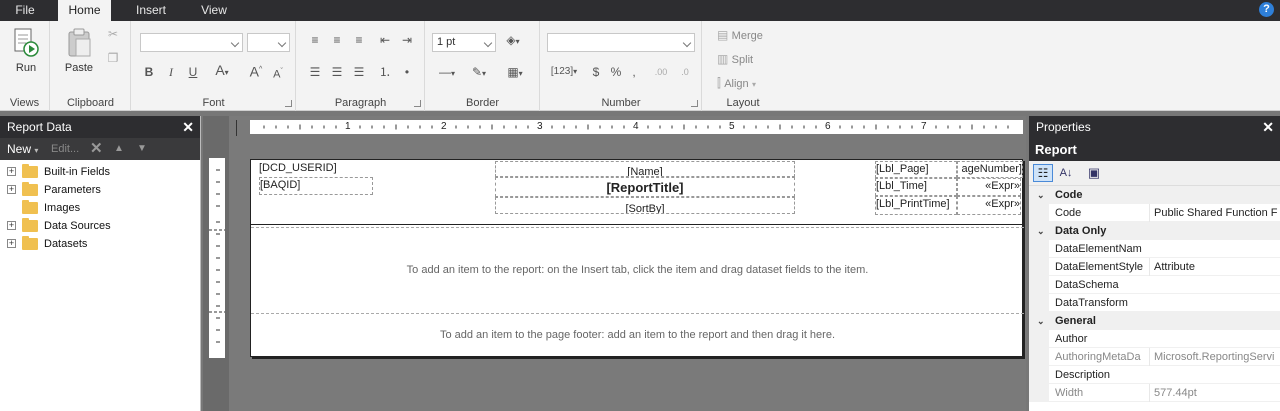 The width and height of the screenshot is (1280, 411). What do you see at coordinates (113, 58) in the screenshot?
I see `copy-icon: ❐` at bounding box center [113, 58].